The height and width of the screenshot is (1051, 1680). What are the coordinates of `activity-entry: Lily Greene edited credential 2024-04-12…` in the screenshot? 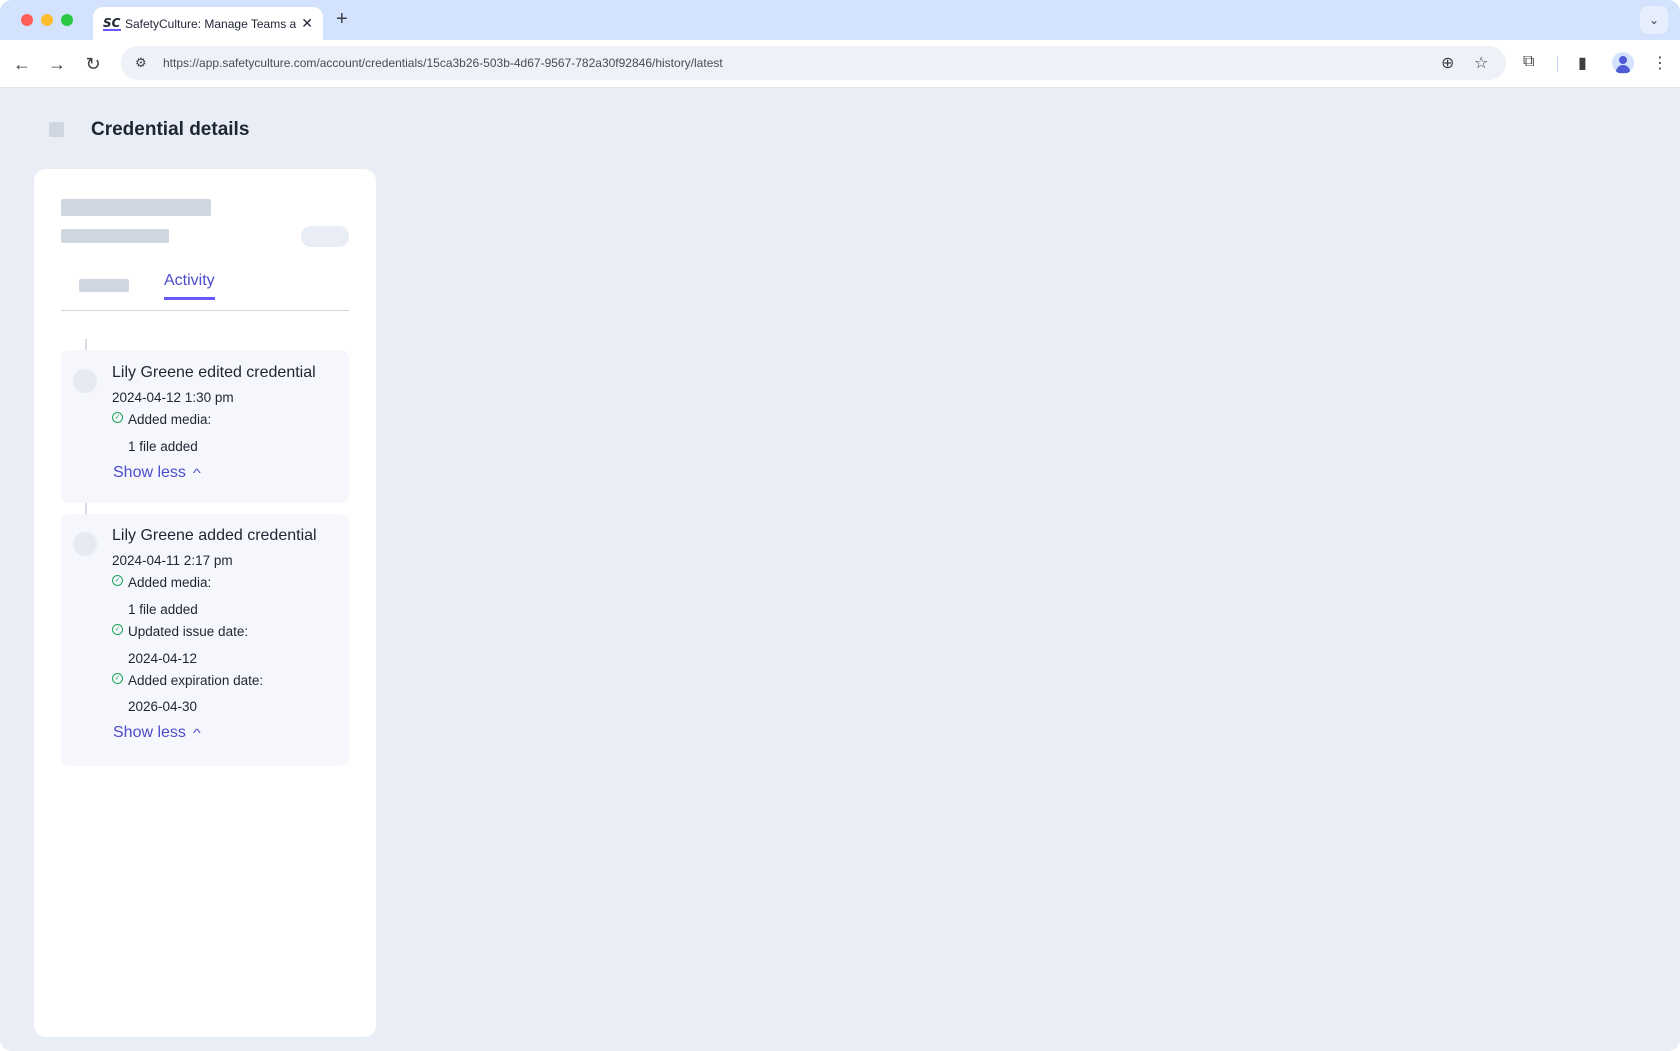 It's located at (205, 426).